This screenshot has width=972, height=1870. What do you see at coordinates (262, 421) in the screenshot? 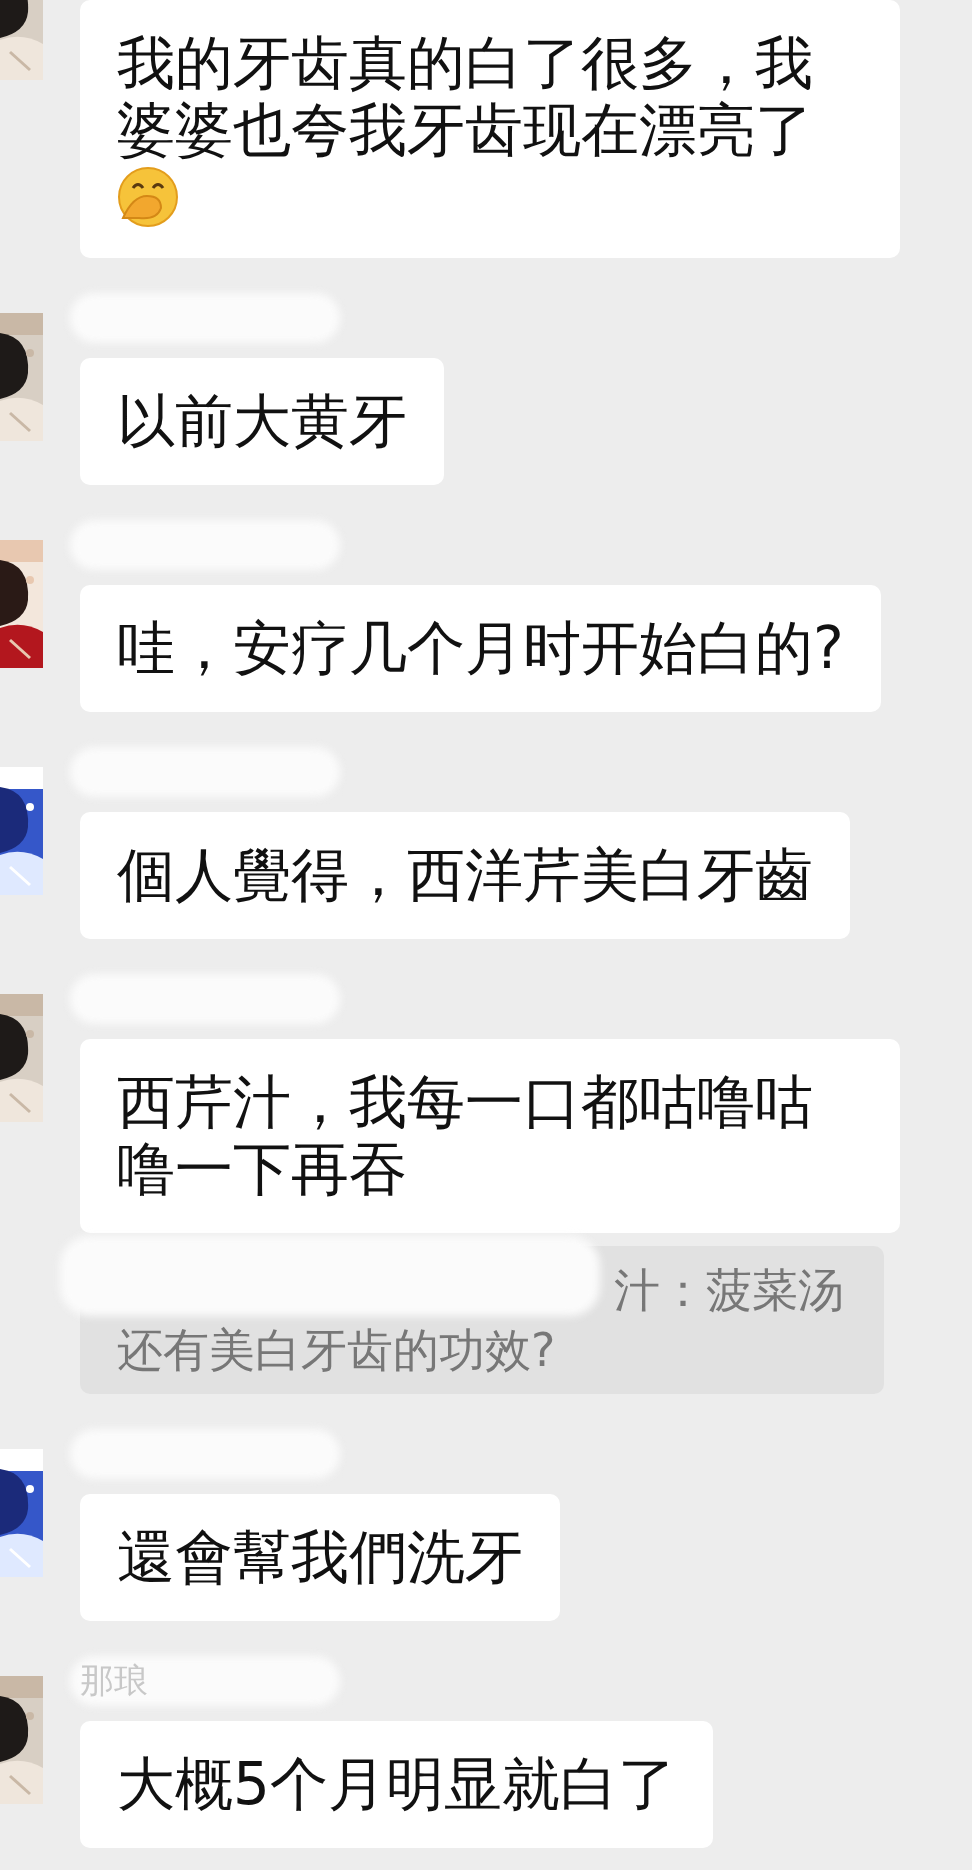
I see `message-text: 以前大黄牙` at bounding box center [262, 421].